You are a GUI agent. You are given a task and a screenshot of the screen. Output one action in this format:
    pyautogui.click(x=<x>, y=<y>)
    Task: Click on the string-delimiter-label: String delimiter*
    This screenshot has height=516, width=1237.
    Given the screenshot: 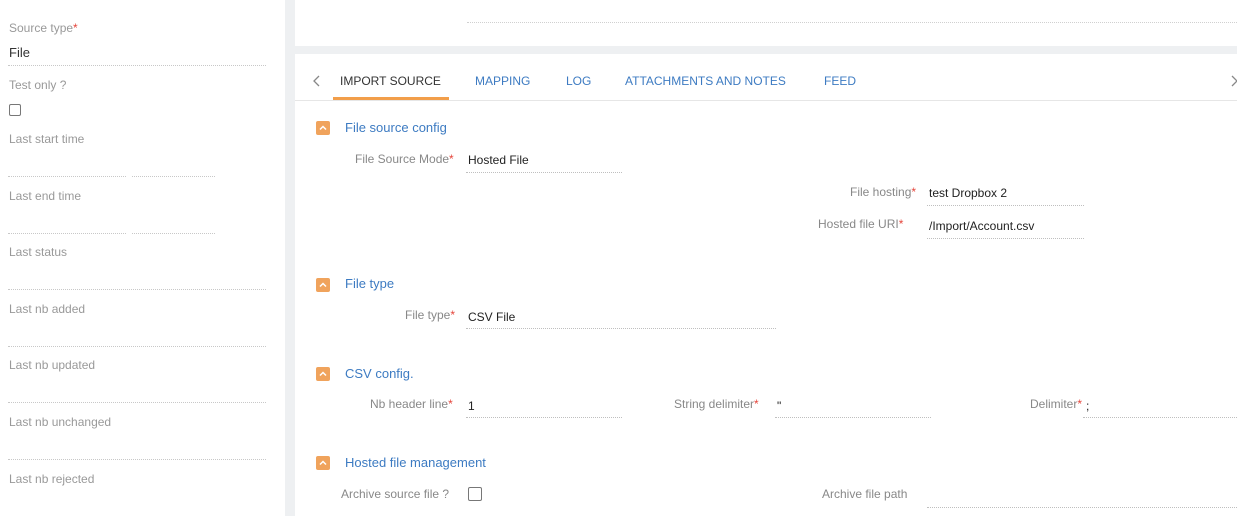 What is the action you would take?
    pyautogui.click(x=716, y=404)
    